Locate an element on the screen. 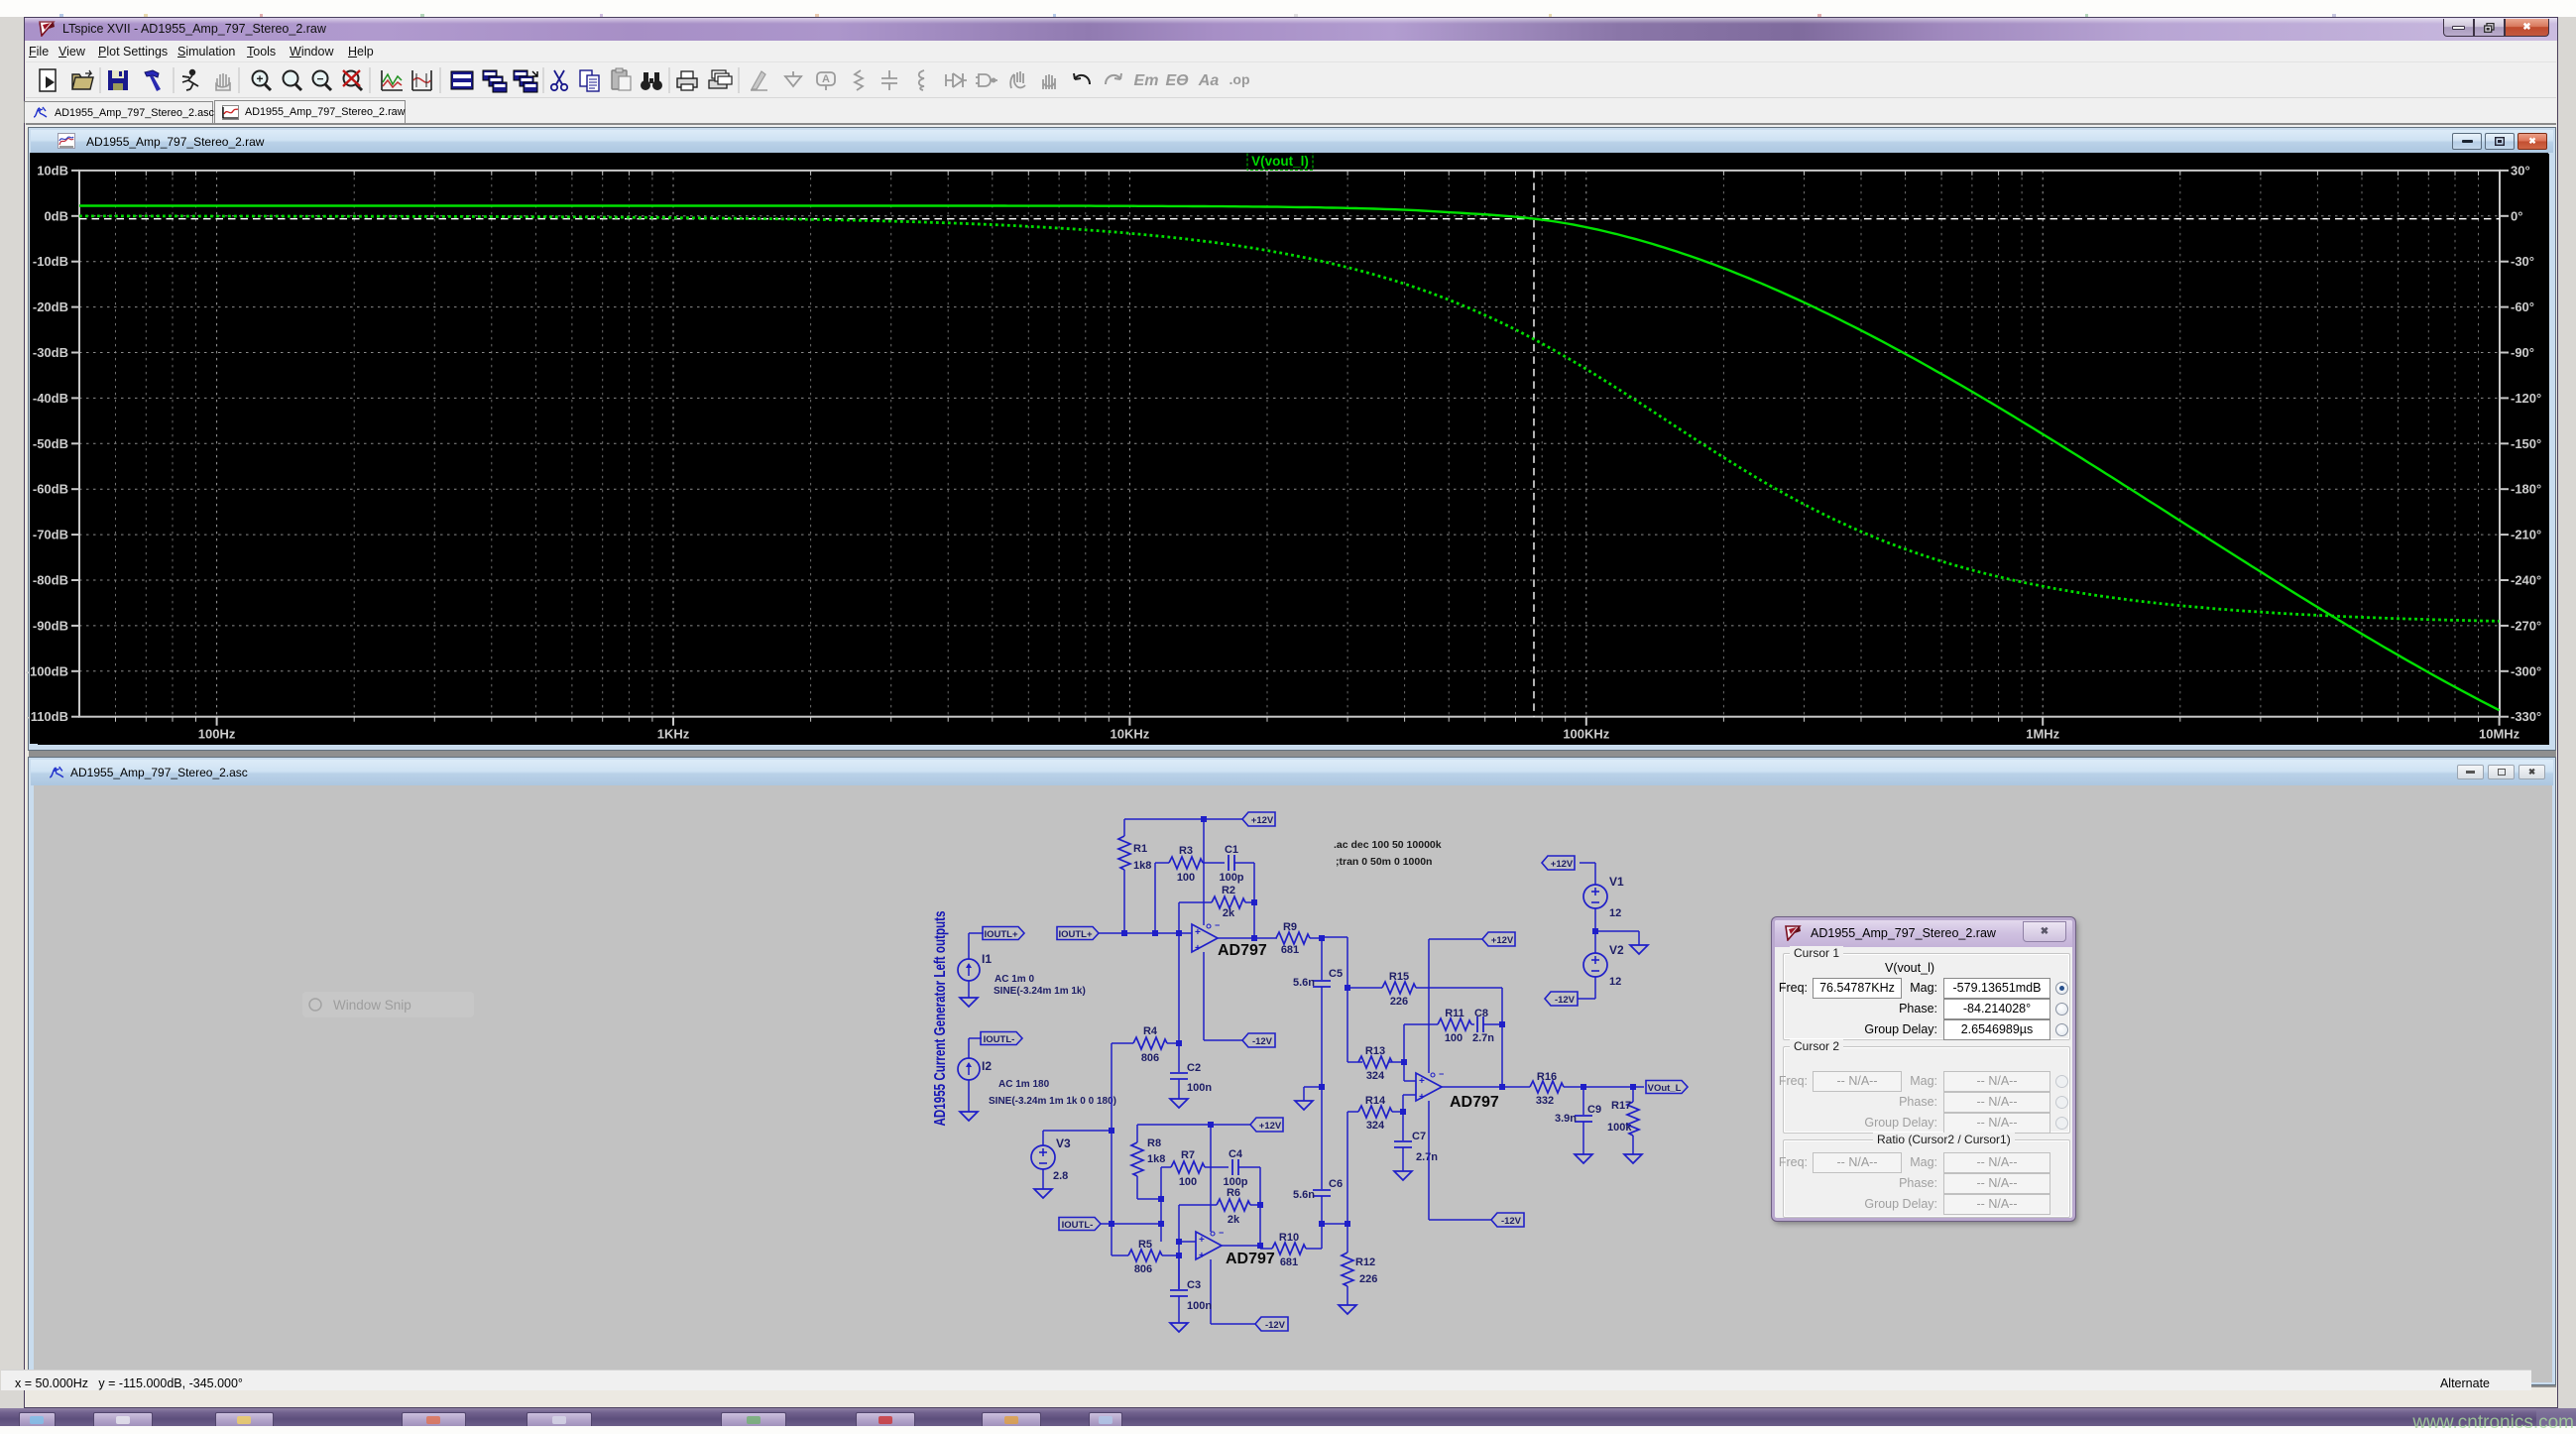 The image size is (2576, 1434). svg-text: 100k is located at coordinates (1619, 1128).